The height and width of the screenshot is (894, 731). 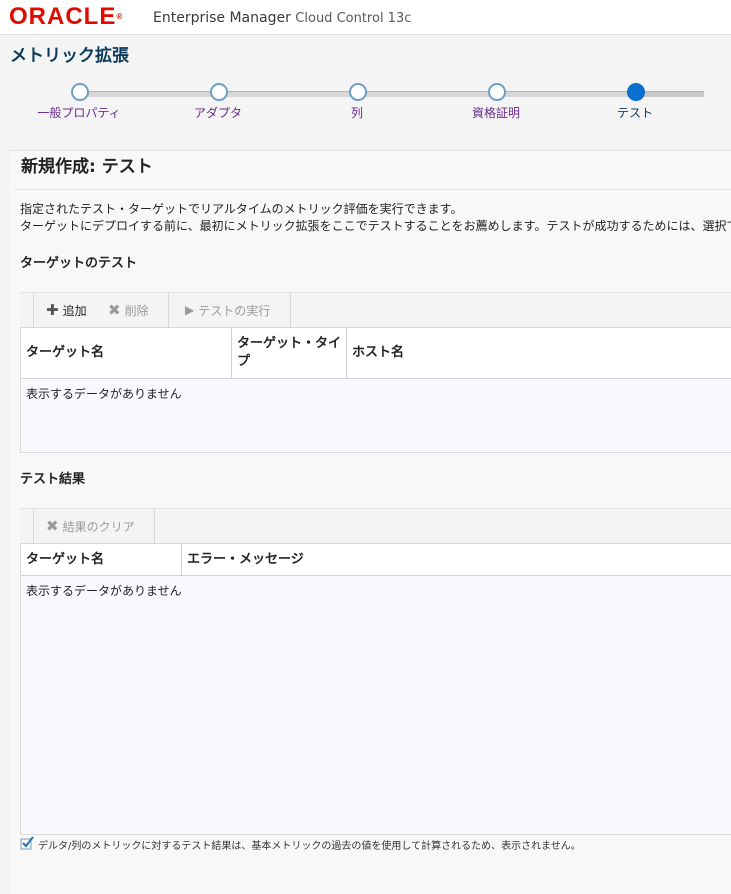 I want to click on play-icon: ▶, so click(x=190, y=310).